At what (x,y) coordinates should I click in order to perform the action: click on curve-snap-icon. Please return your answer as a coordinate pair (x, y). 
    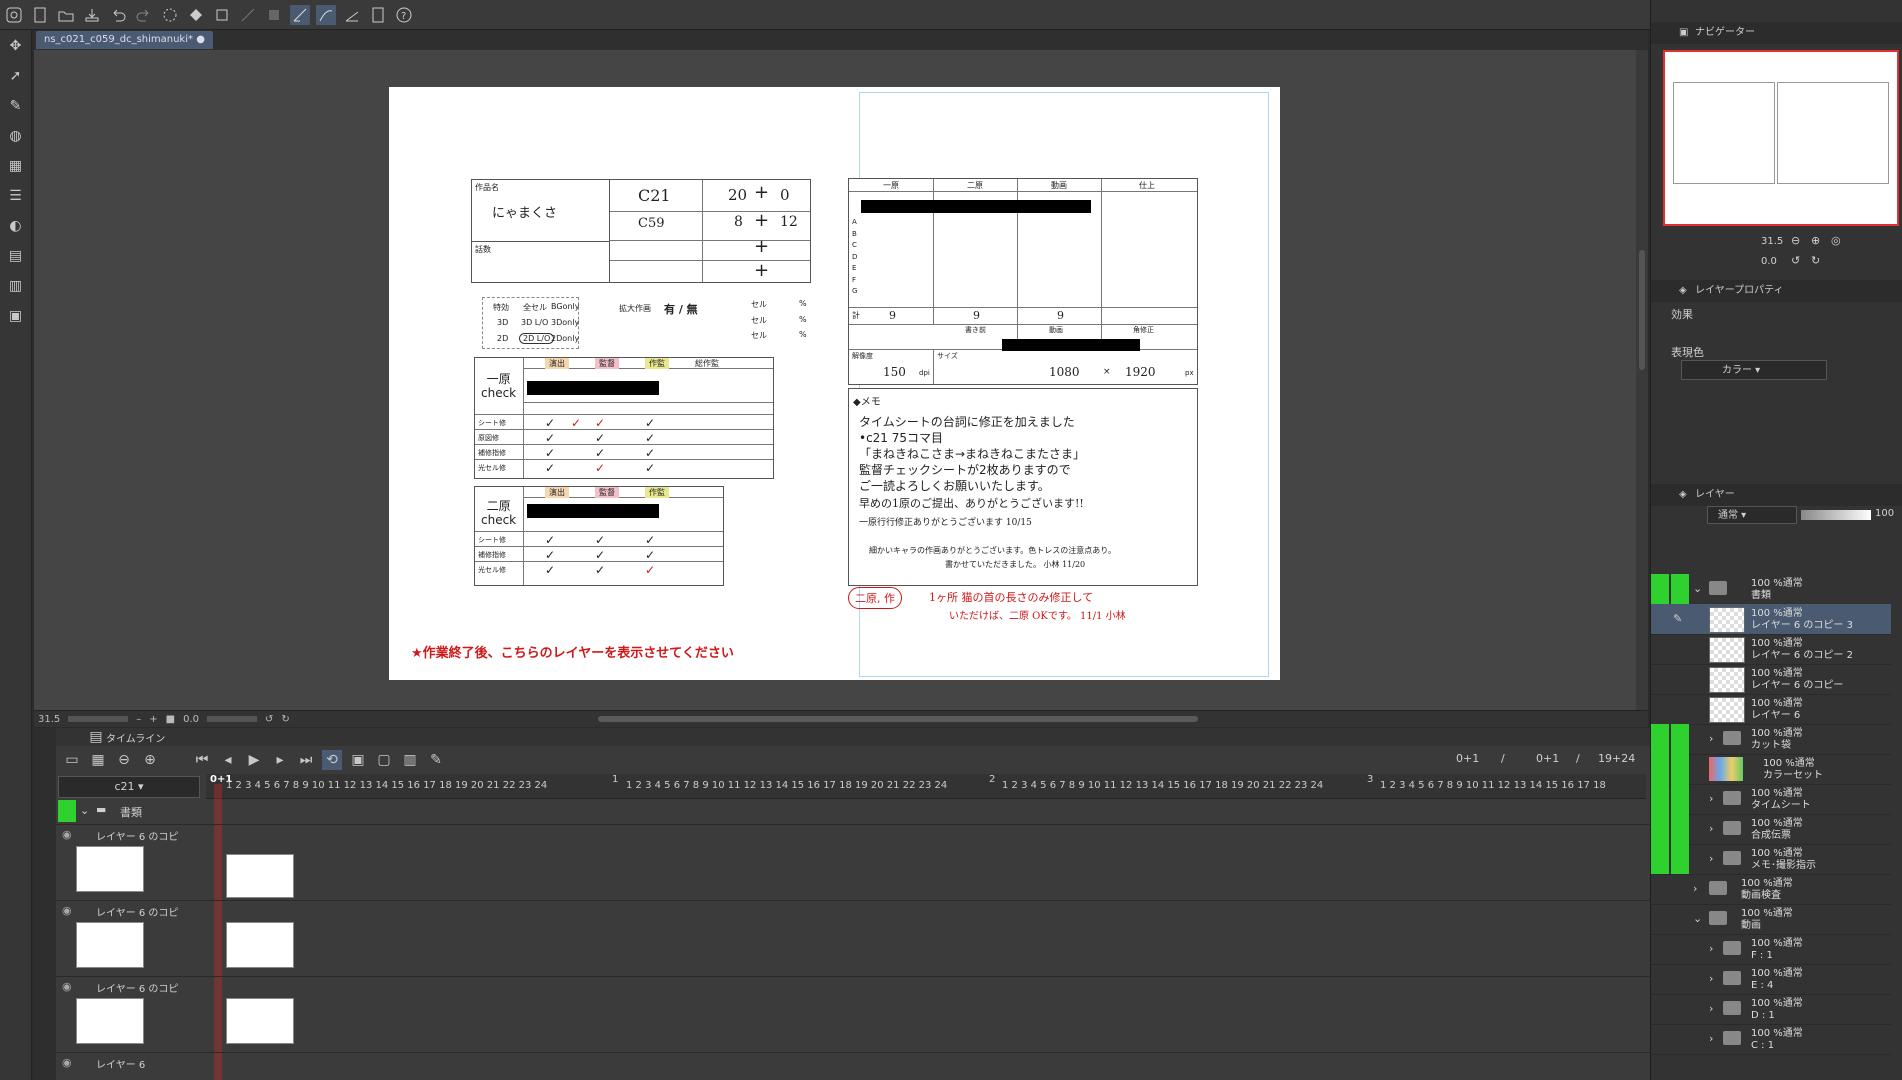
    Looking at the image, I should click on (326, 14).